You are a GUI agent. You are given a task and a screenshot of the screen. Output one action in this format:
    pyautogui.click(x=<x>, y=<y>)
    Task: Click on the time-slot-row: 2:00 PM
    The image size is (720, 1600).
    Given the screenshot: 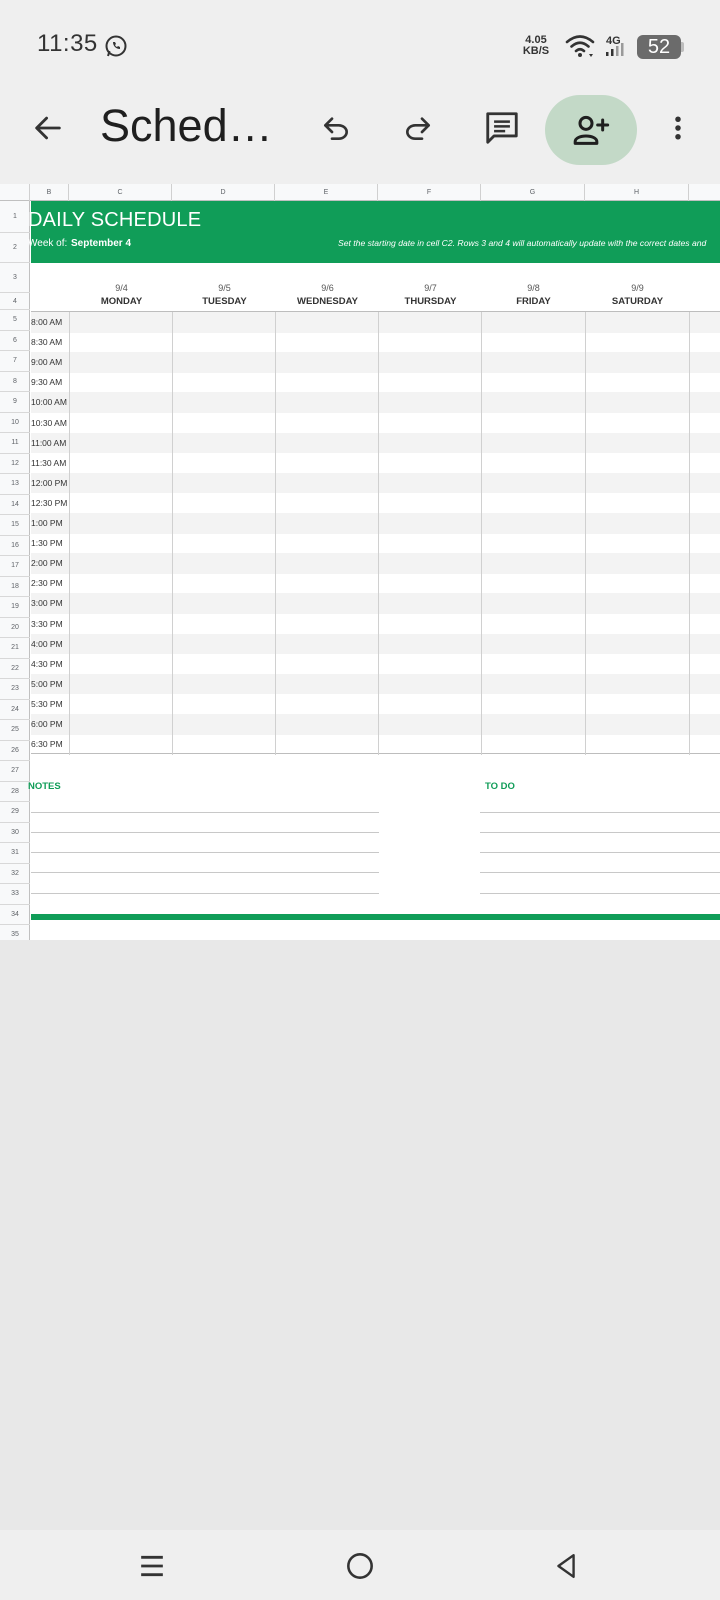 What is the action you would take?
    pyautogui.click(x=375, y=563)
    